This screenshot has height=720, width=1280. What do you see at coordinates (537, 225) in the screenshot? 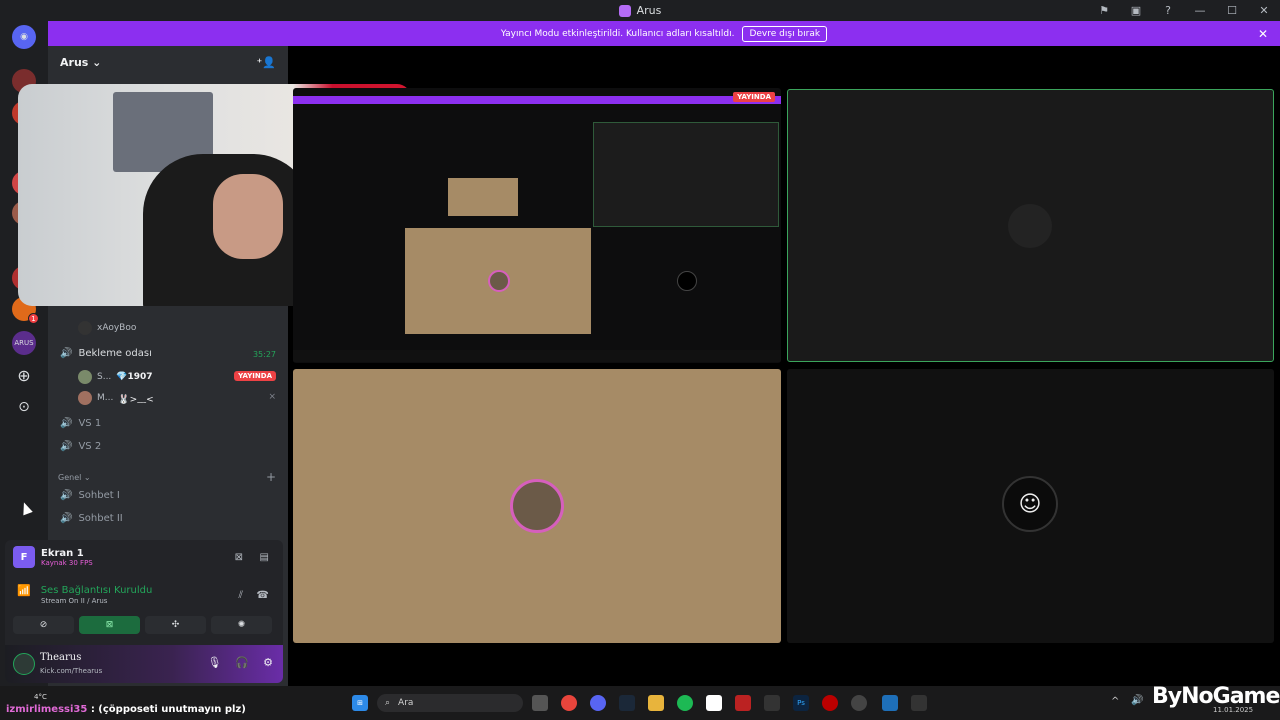
I see `screen-share-tile: YAYINDA` at bounding box center [537, 225].